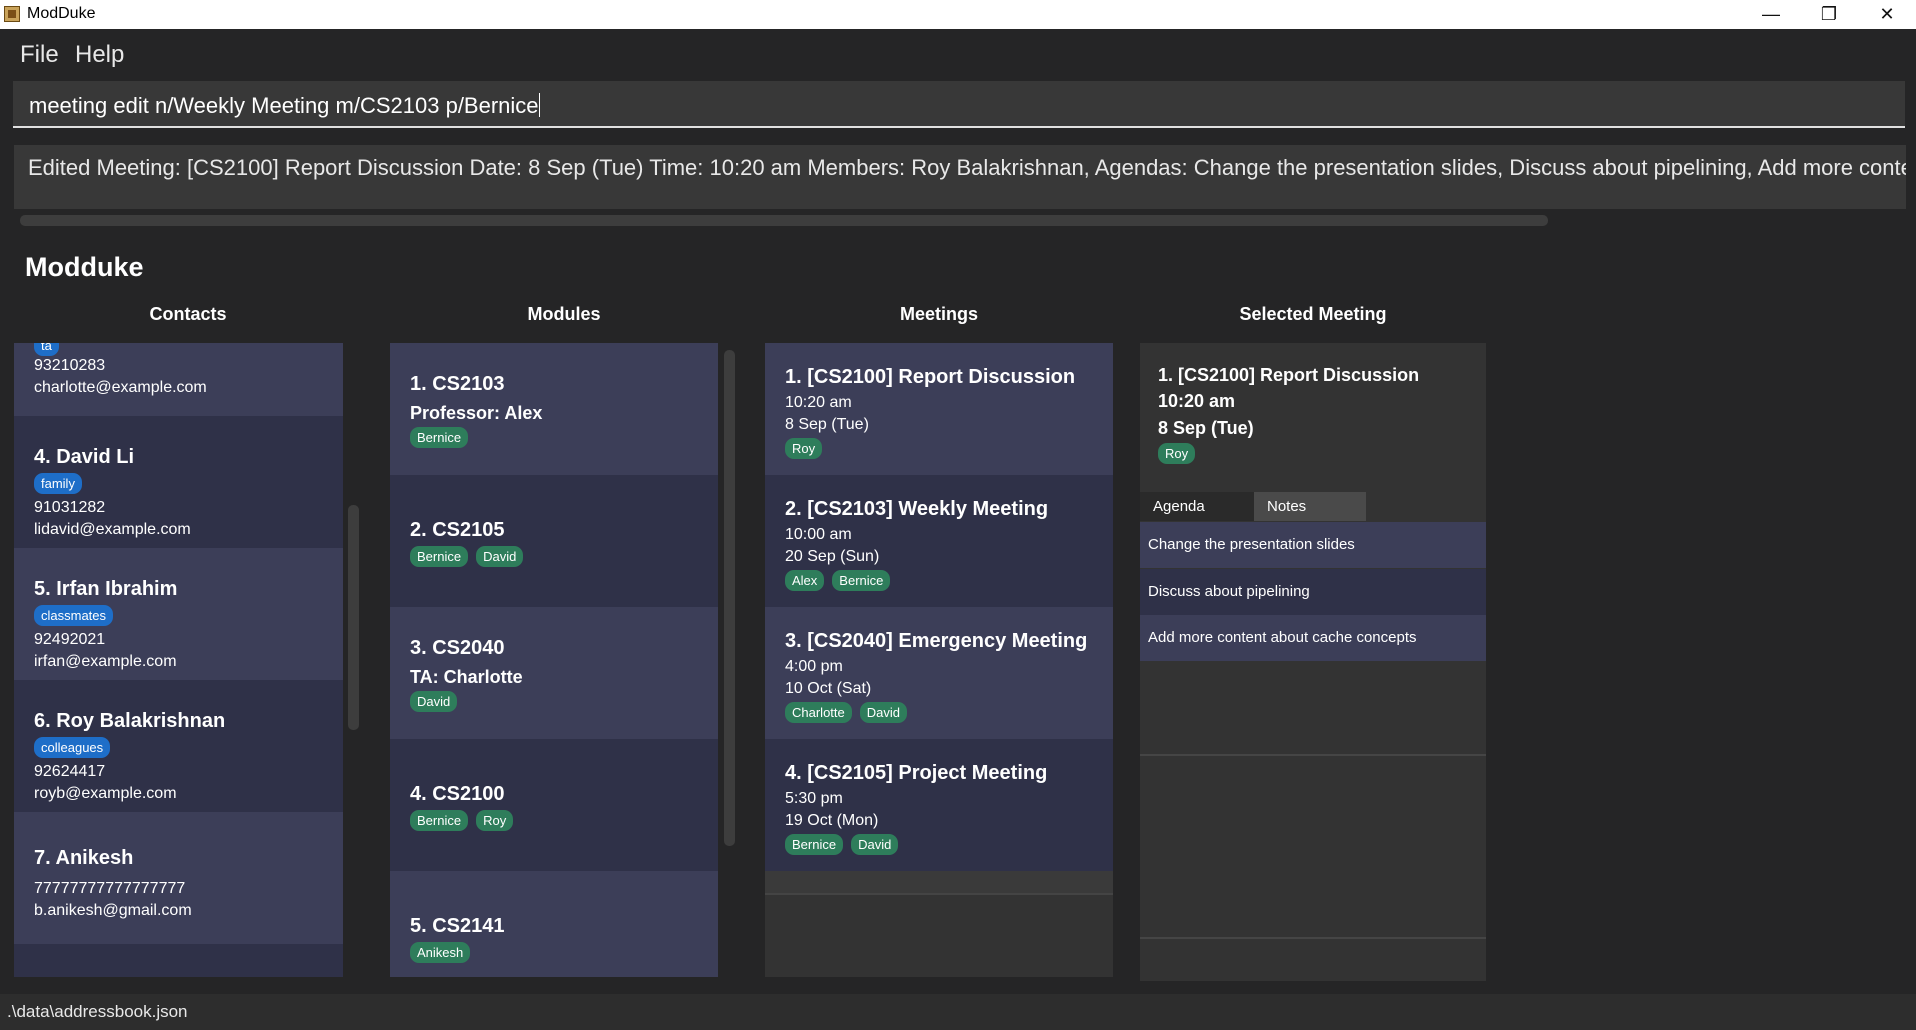  I want to click on agenda-item: Discuss about pipelining, so click(1313, 592).